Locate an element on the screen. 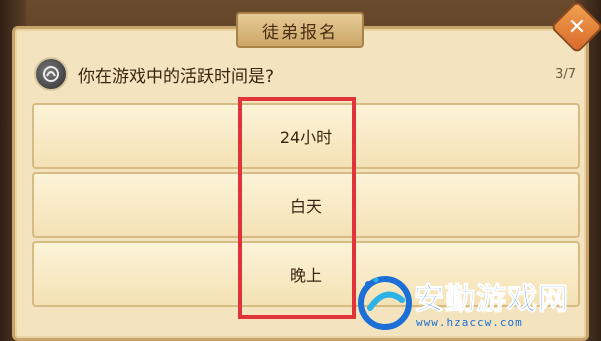 The image size is (601, 341). site-watermark: 安勤游戏网 www.hzaccw.com is located at coordinates (474, 300).